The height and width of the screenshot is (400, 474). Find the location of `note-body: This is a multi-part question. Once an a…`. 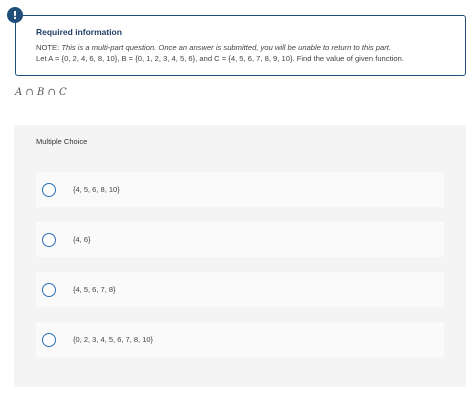

note-body: This is a multi-part question. Once an a… is located at coordinates (226, 47).